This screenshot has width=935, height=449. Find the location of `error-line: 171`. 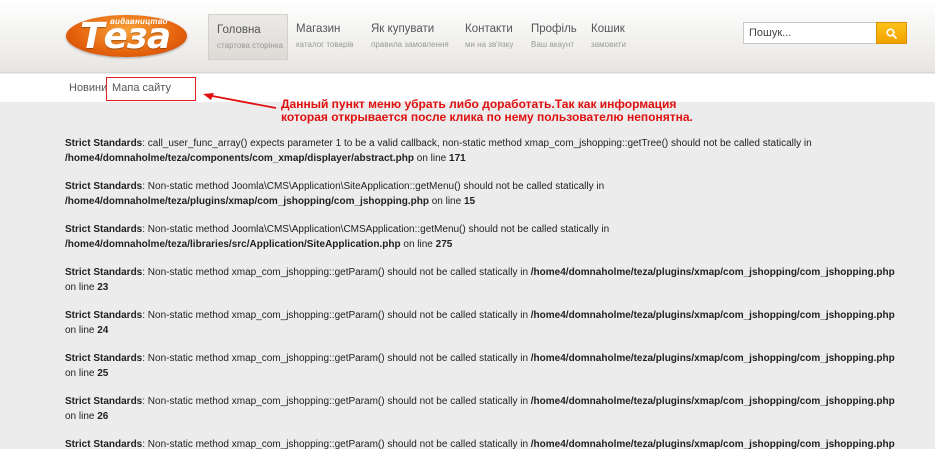

error-line: 171 is located at coordinates (457, 158).